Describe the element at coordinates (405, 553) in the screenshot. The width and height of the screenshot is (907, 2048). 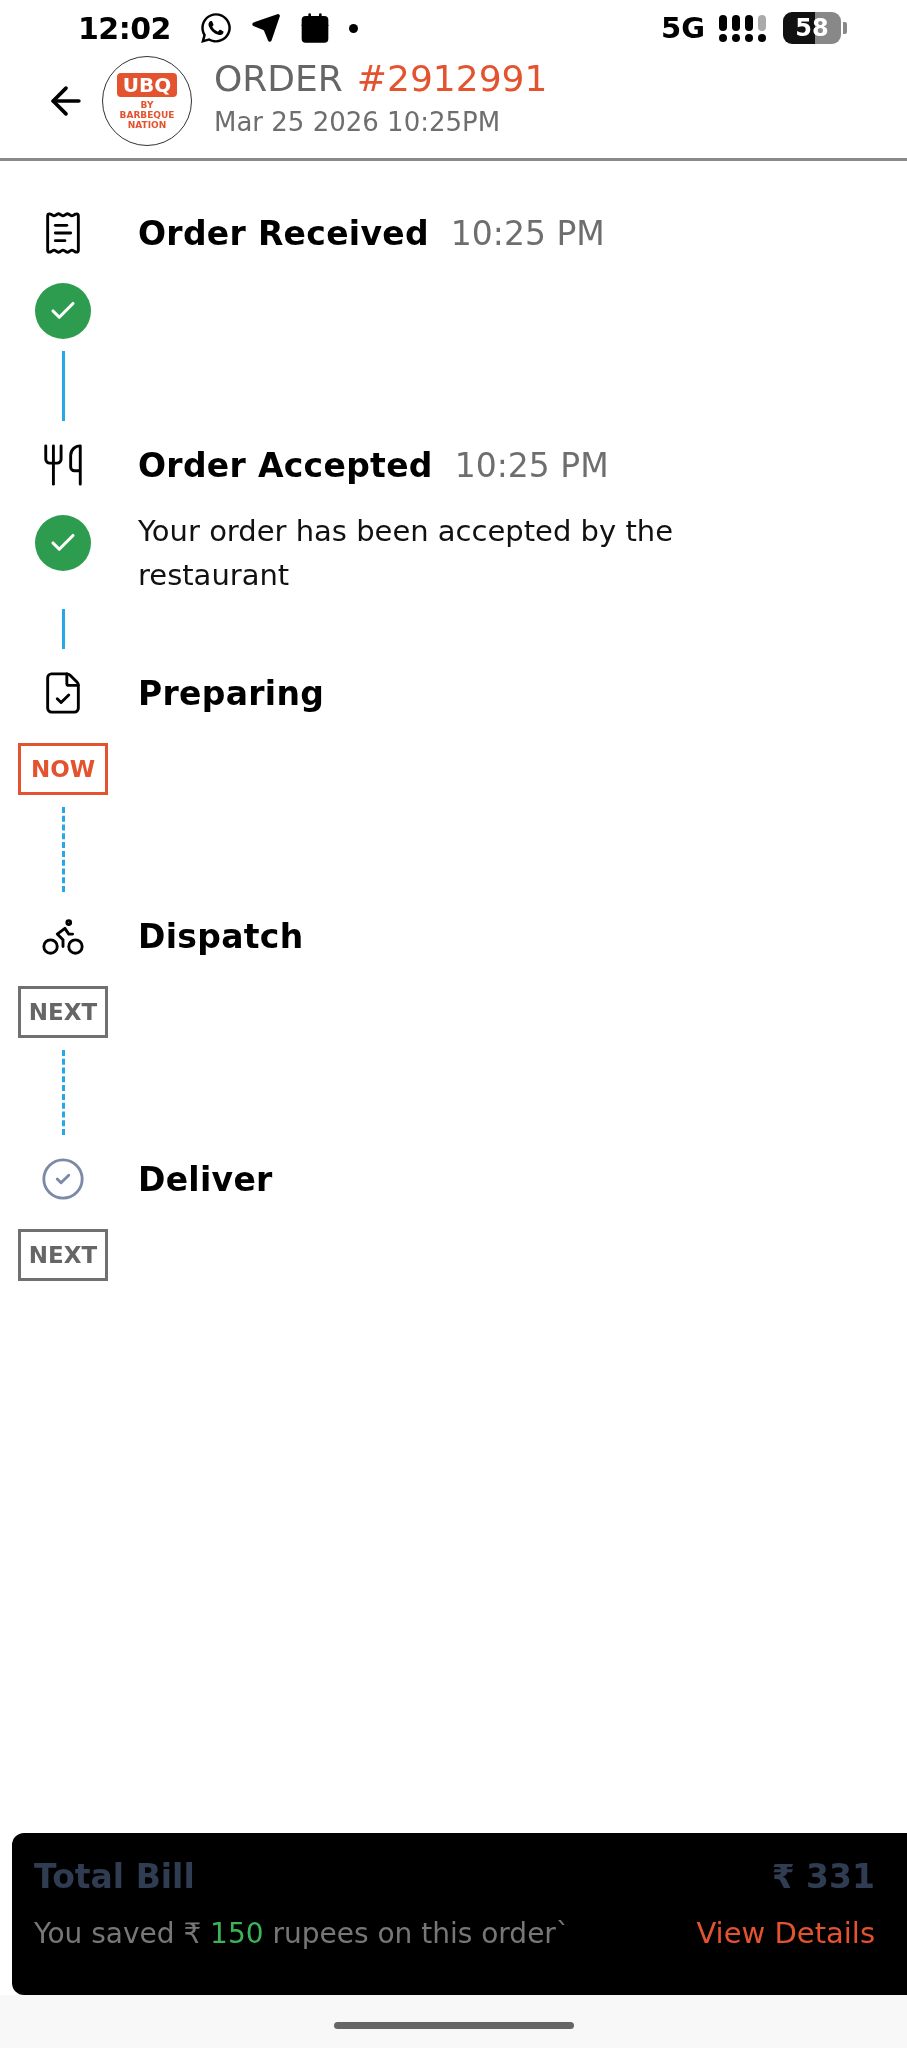
I see `step-description: Your order has been accepted by the restaurant` at that location.